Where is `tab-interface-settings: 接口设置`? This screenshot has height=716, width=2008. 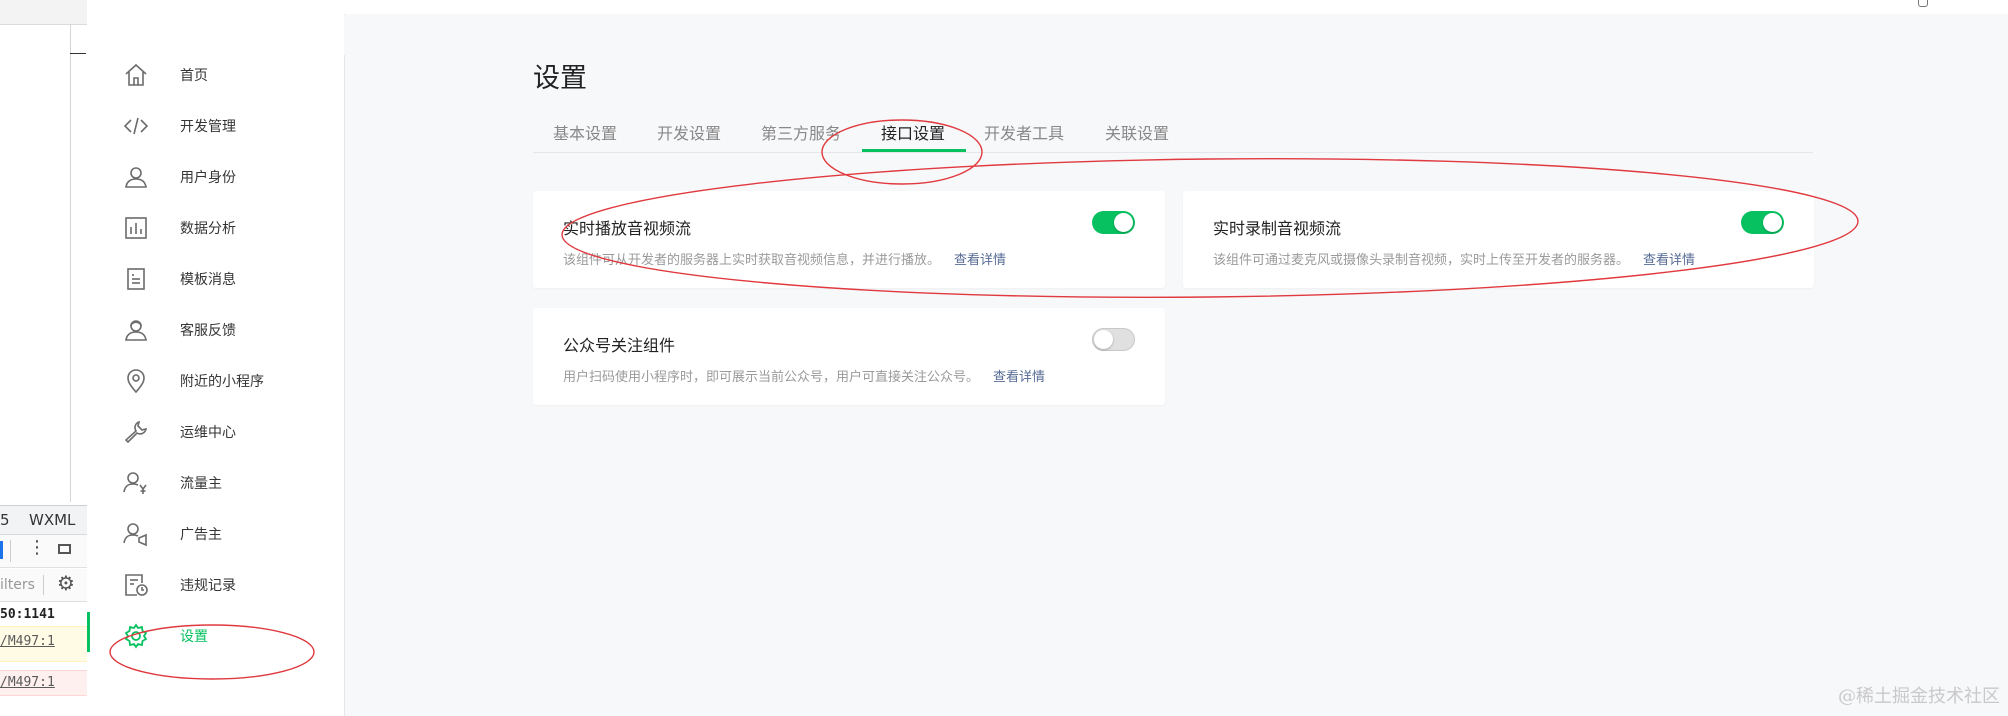 tab-interface-settings: 接口设置 is located at coordinates (913, 132).